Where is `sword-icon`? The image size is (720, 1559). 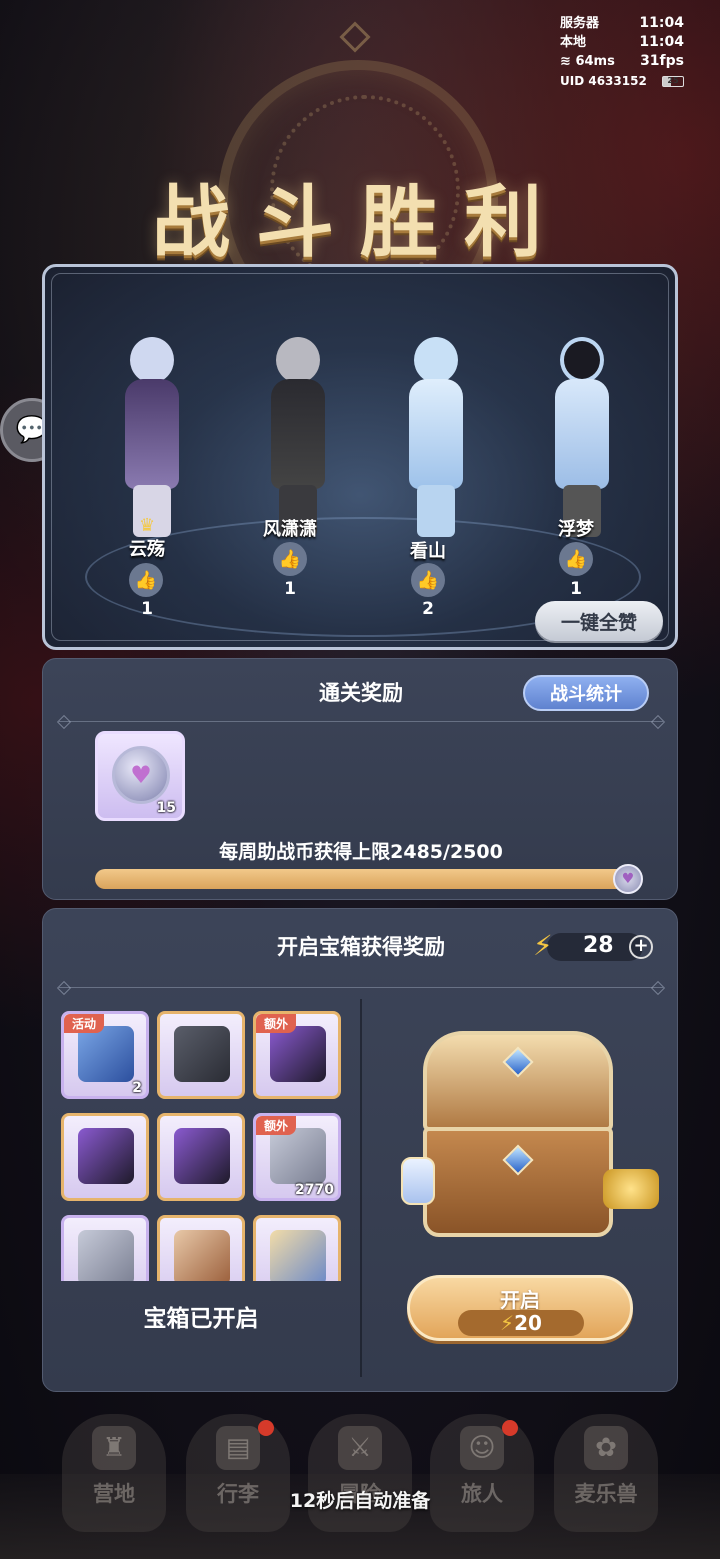 sword-icon is located at coordinates (298, 1255).